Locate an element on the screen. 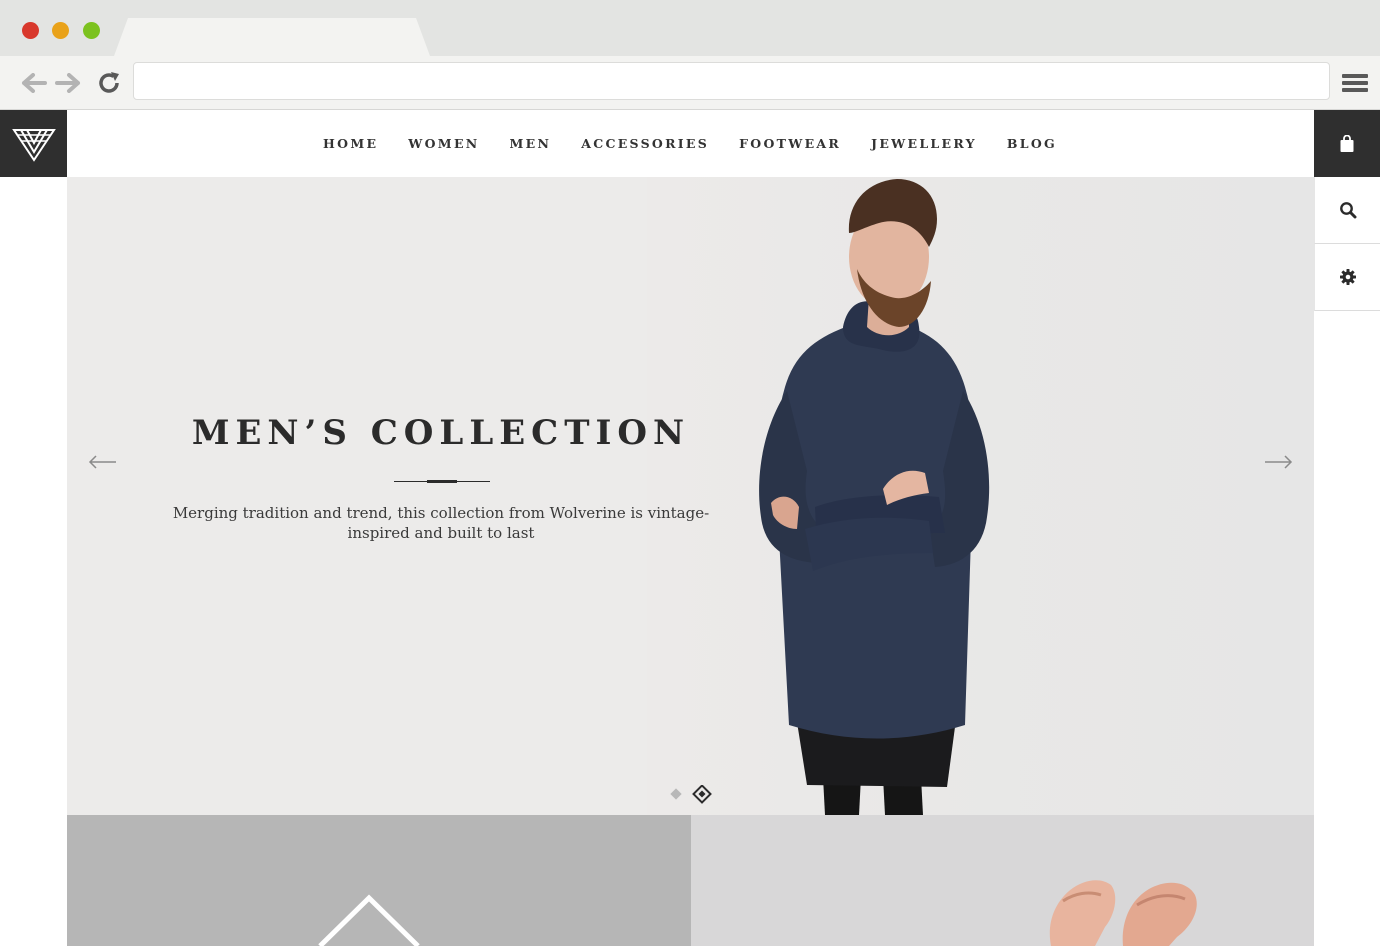 Image resolution: width=1380 pixels, height=946 pixels. slider-prev-button is located at coordinates (103, 462).